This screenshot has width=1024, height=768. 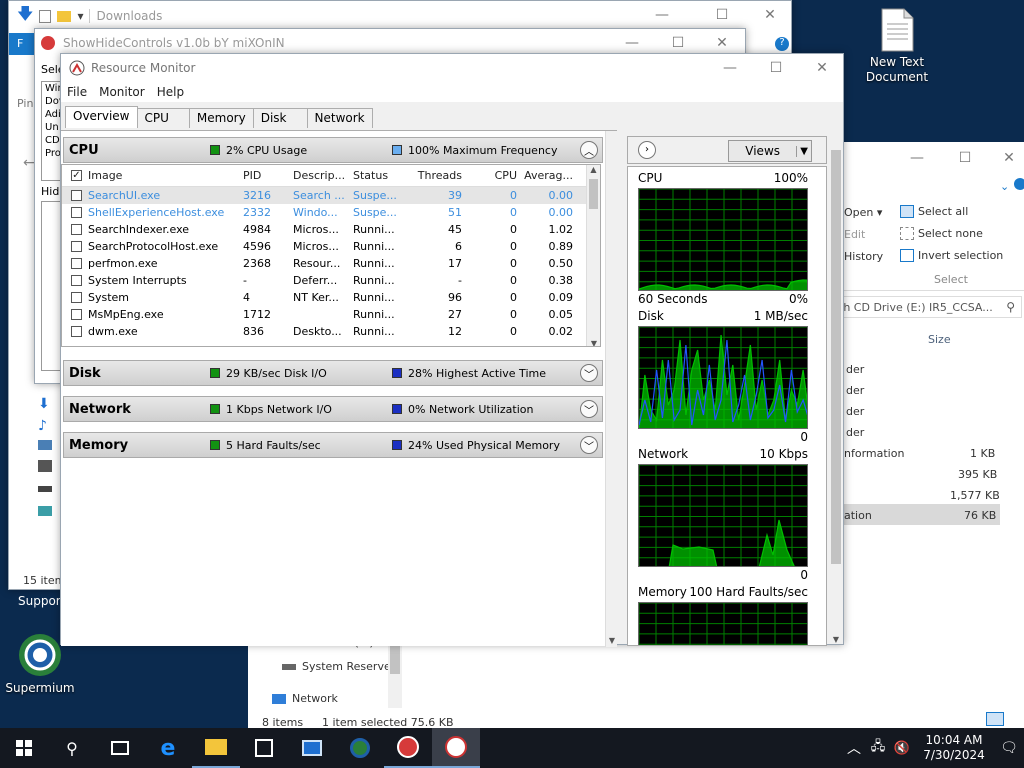 What do you see at coordinates (941, 233) in the screenshot?
I see `select-none-button: Select none` at bounding box center [941, 233].